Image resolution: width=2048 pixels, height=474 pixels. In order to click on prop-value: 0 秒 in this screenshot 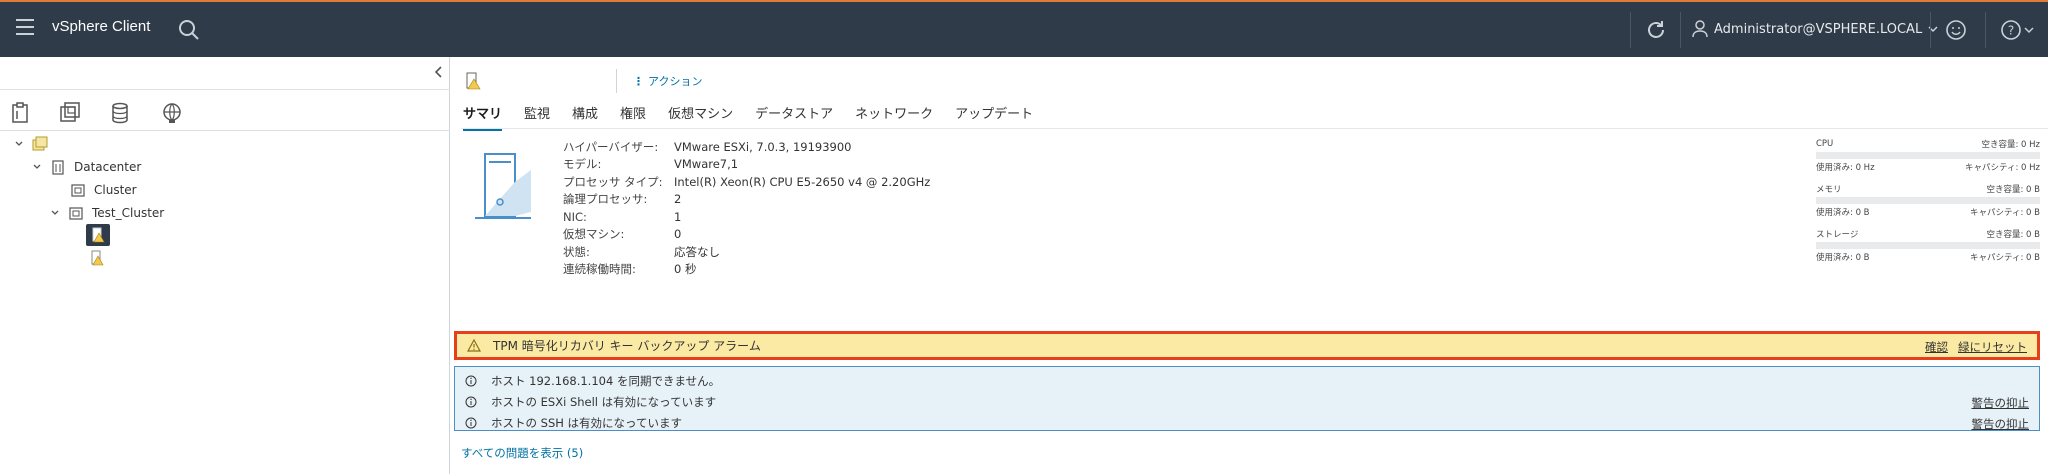, I will do `click(685, 269)`.